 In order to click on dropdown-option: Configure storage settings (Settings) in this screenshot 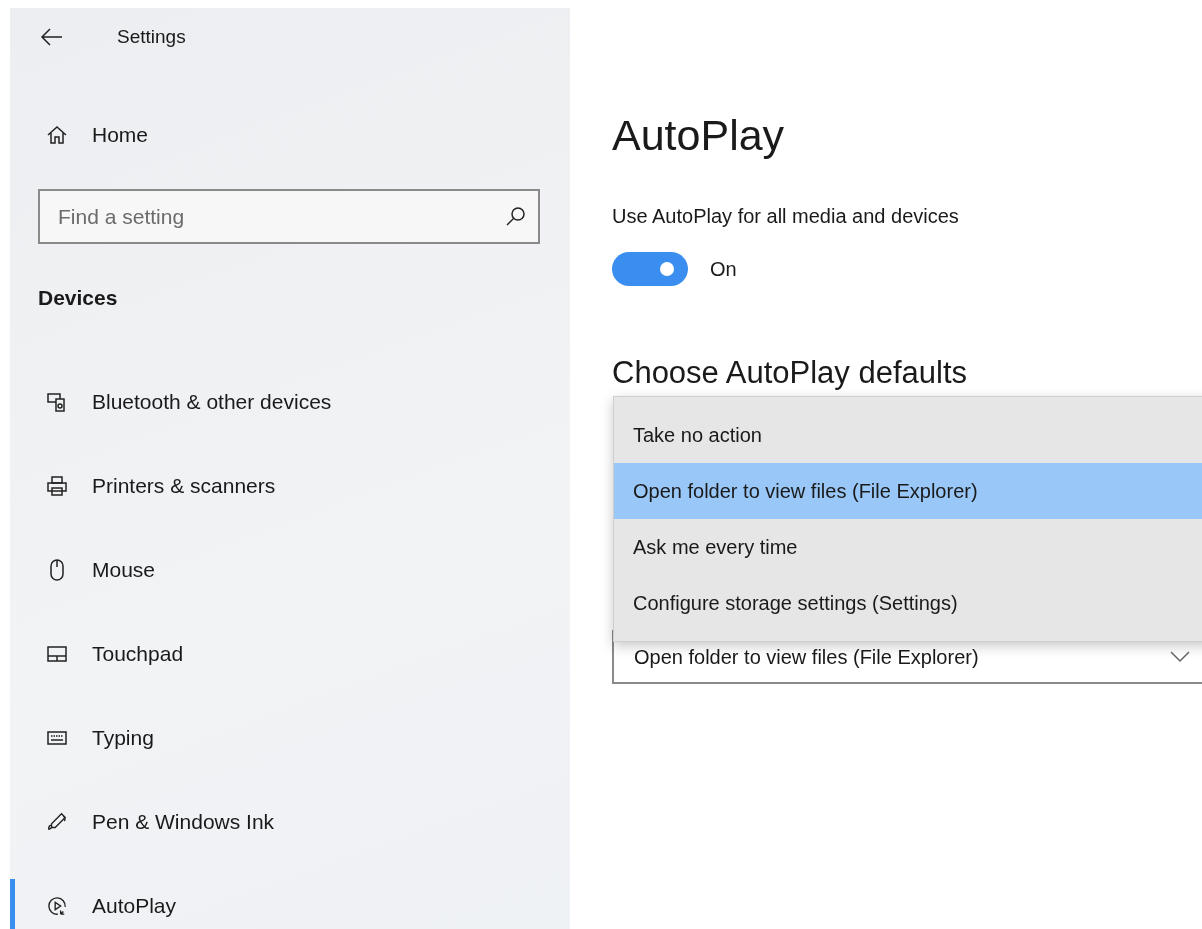, I will do `click(908, 603)`.